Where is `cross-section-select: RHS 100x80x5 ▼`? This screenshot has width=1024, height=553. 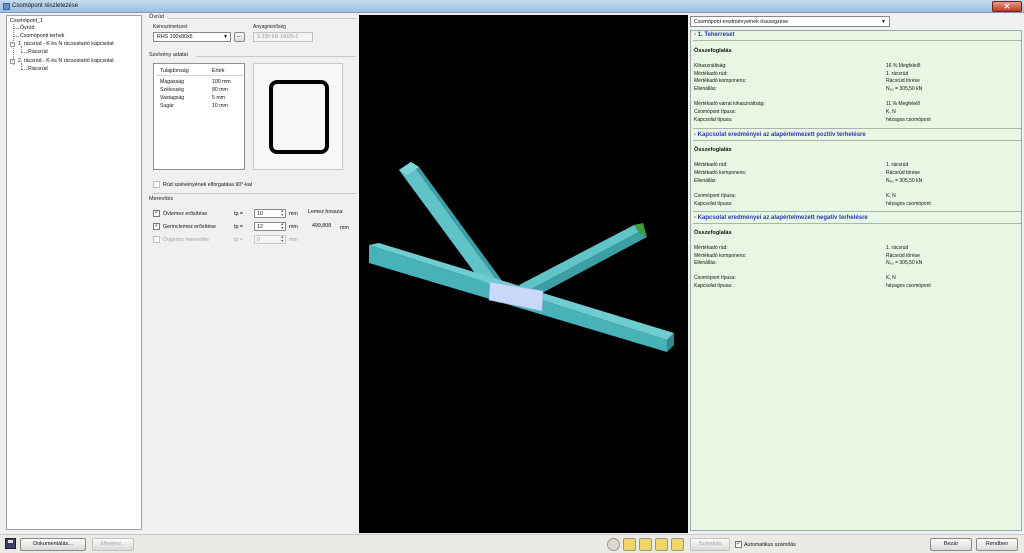
cross-section-select: RHS 100x80x5 ▼ is located at coordinates (192, 37).